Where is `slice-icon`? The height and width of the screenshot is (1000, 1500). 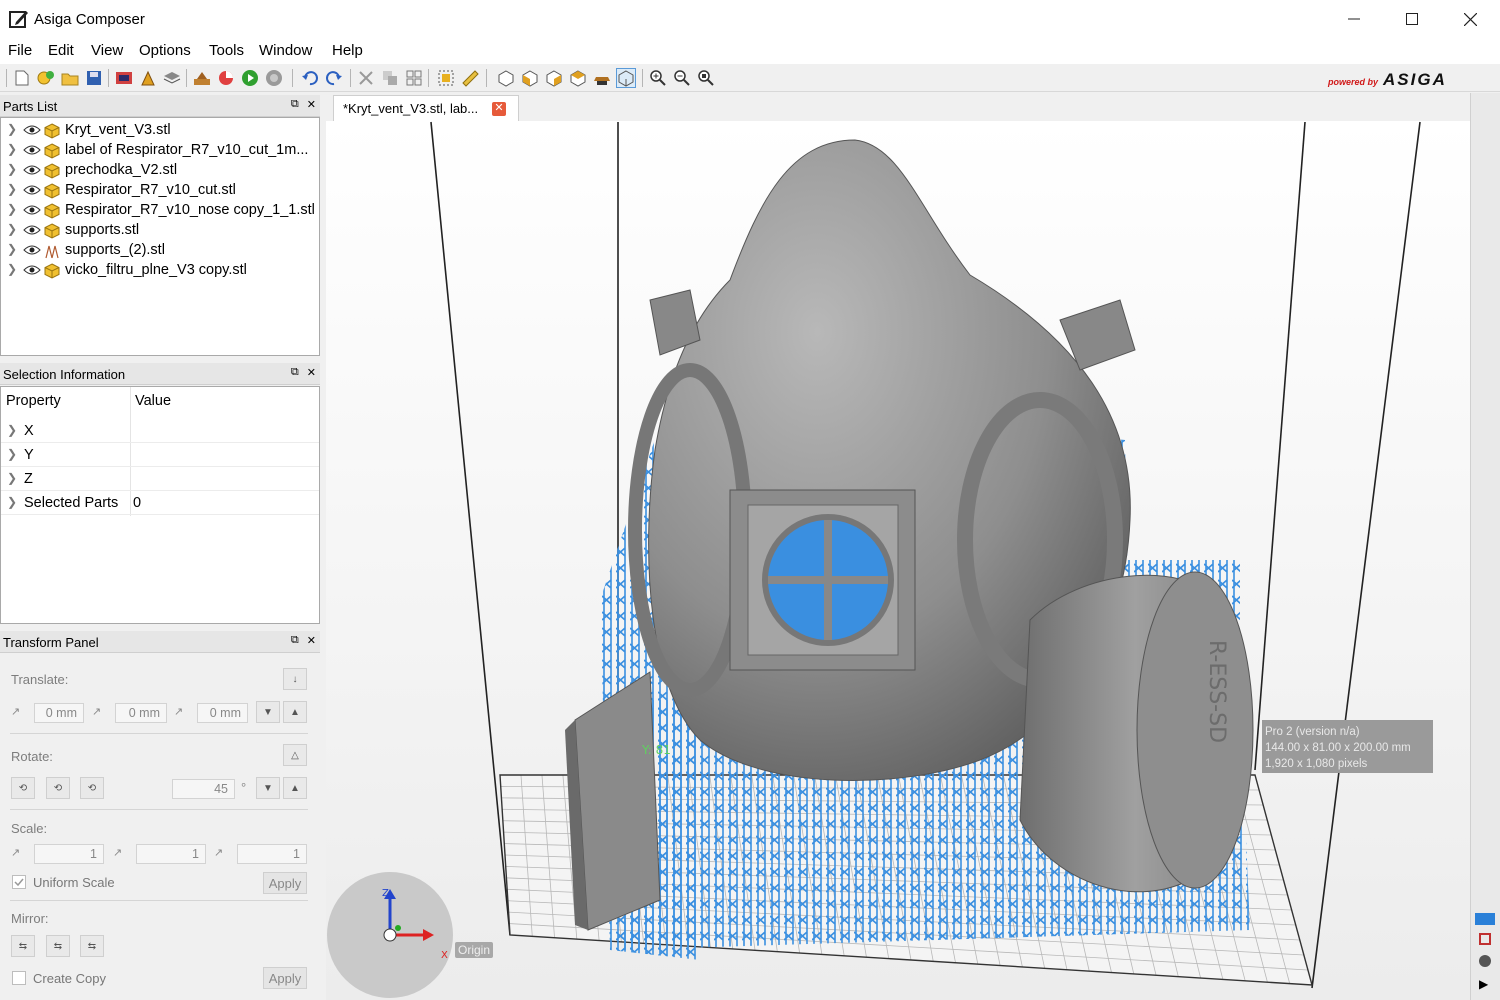 slice-icon is located at coordinates (202, 78).